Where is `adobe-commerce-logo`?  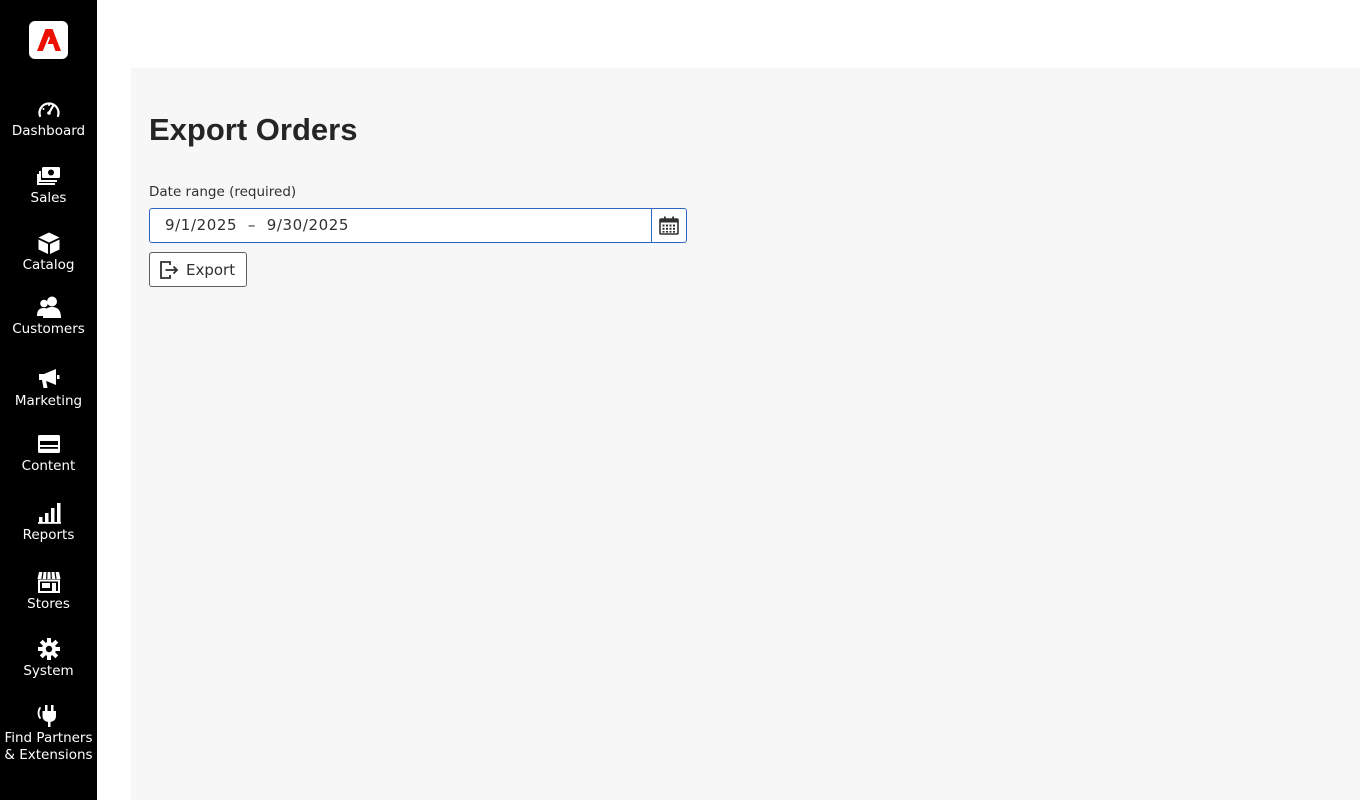
adobe-commerce-logo is located at coordinates (48, 40).